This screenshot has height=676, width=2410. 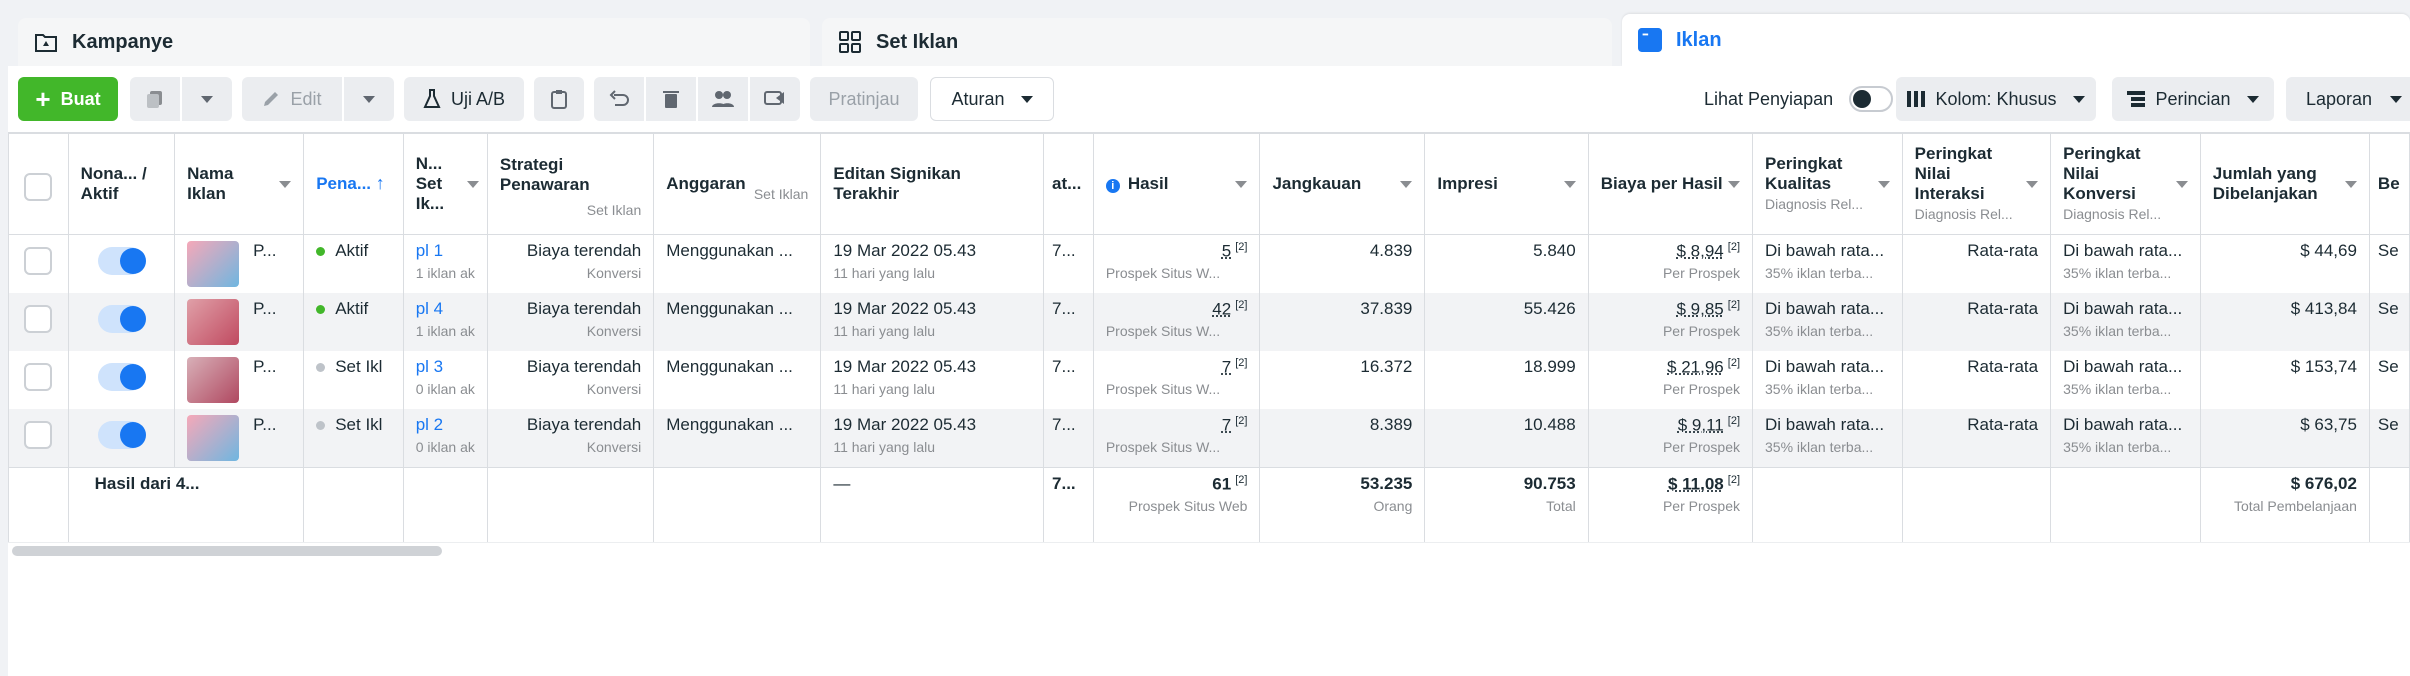 I want to click on share-button, so click(x=775, y=99).